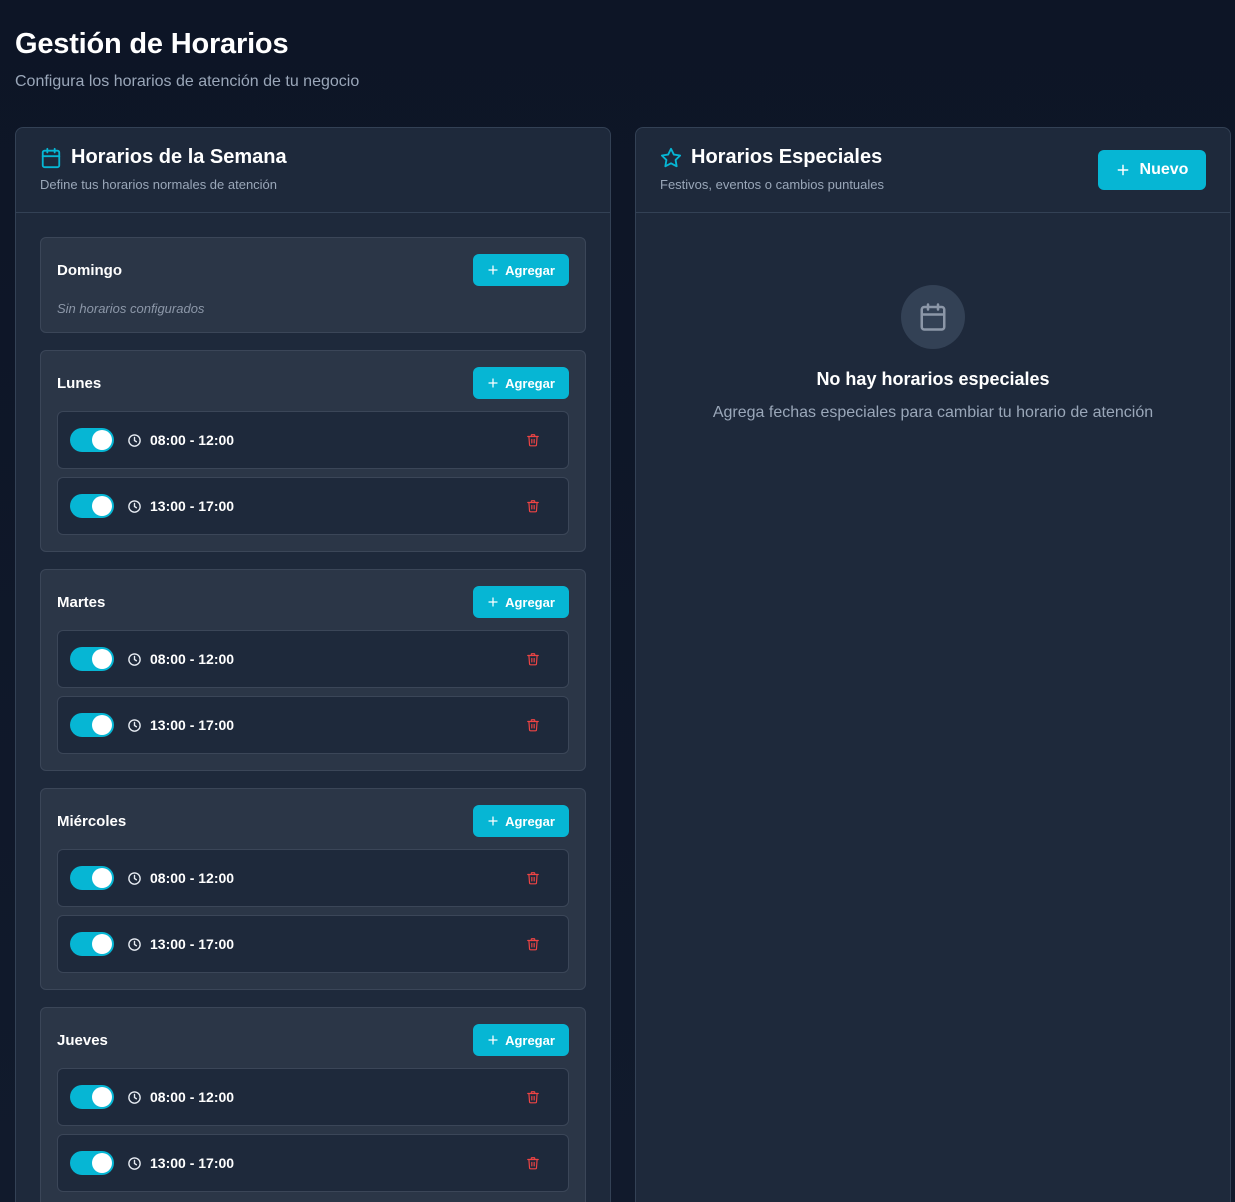  Describe the element at coordinates (313, 1040) in the screenshot. I see `day-header: Jueves Agregar` at that location.